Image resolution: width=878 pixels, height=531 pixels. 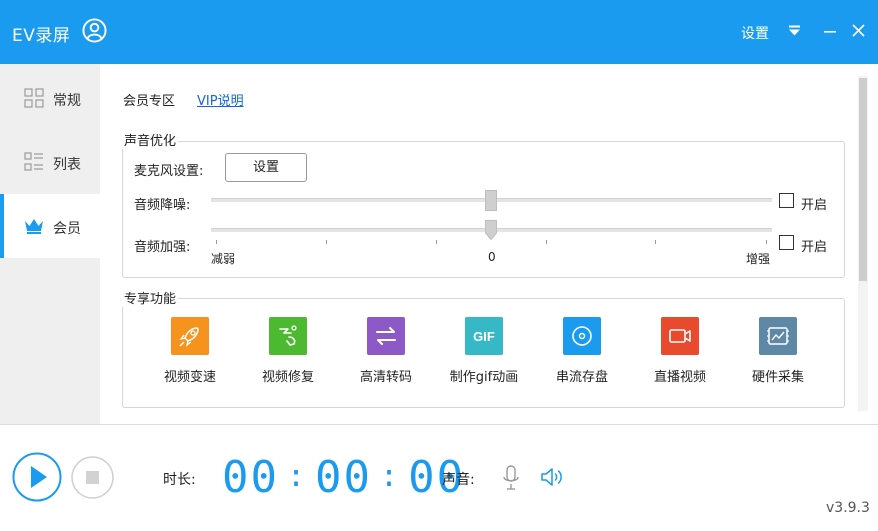 What do you see at coordinates (189, 377) in the screenshot?
I see `feature-label: 视频变速` at bounding box center [189, 377].